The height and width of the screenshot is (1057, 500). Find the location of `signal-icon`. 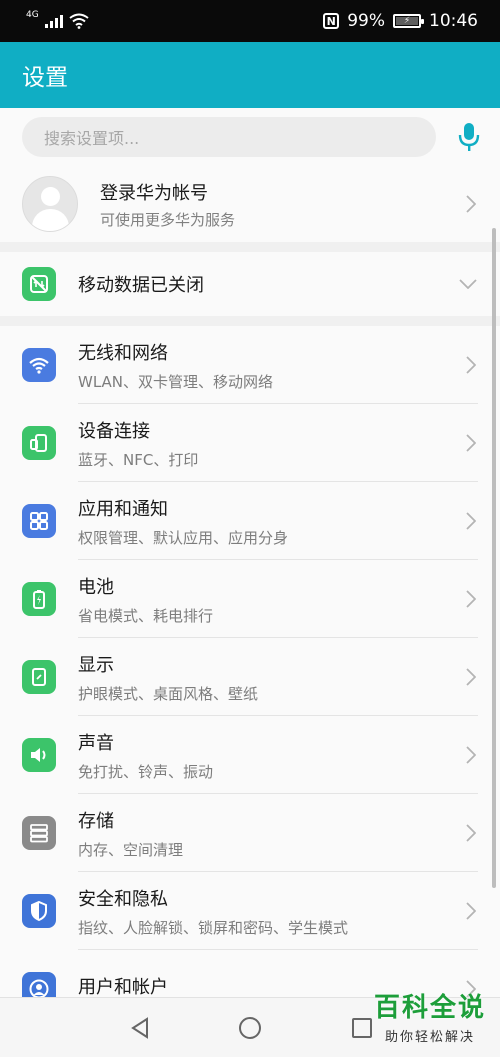

signal-icon is located at coordinates (53, 21).